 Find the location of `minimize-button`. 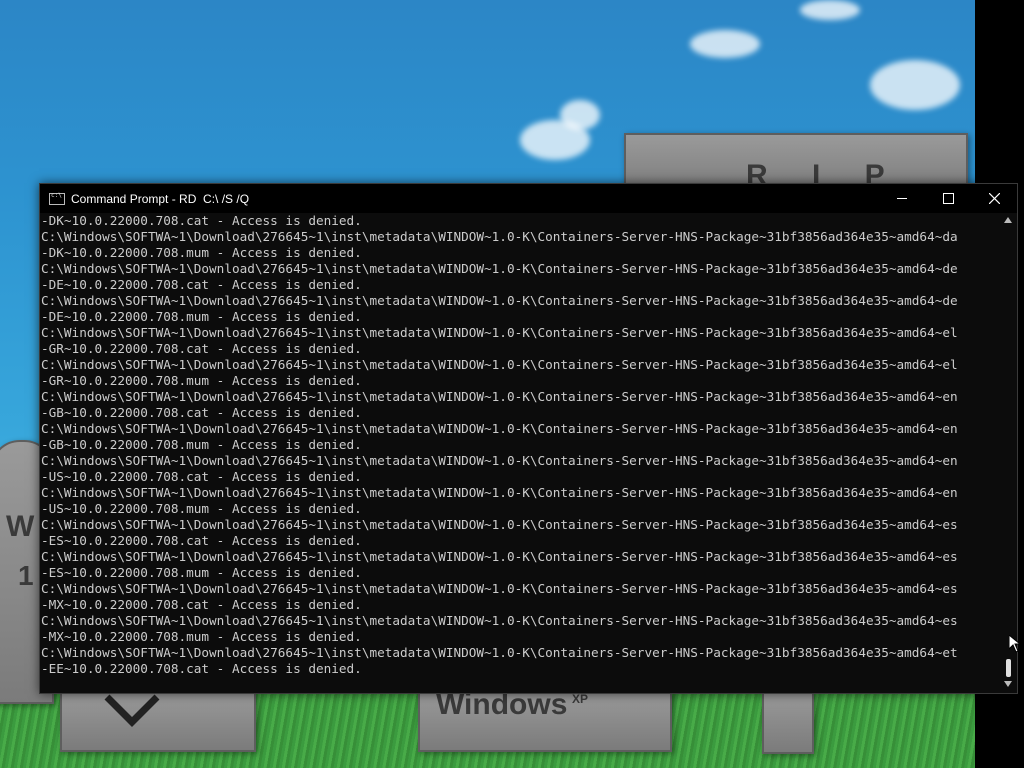

minimize-button is located at coordinates (902, 198).